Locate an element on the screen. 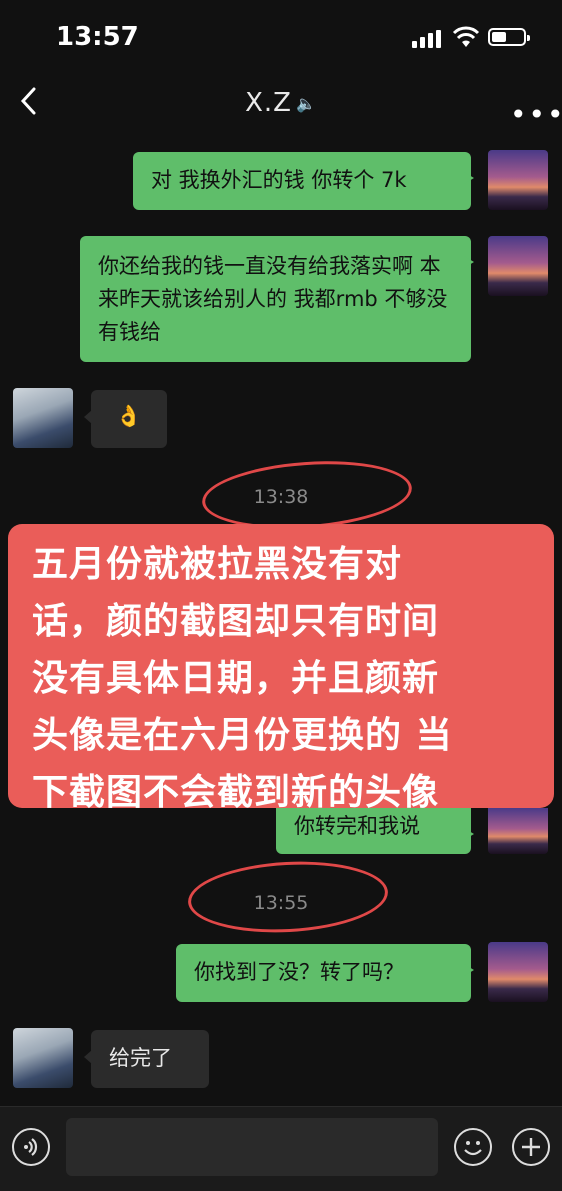 The height and width of the screenshot is (1191, 562). annotation-line: 头像是在六月份更换的 当 is located at coordinates (242, 735).